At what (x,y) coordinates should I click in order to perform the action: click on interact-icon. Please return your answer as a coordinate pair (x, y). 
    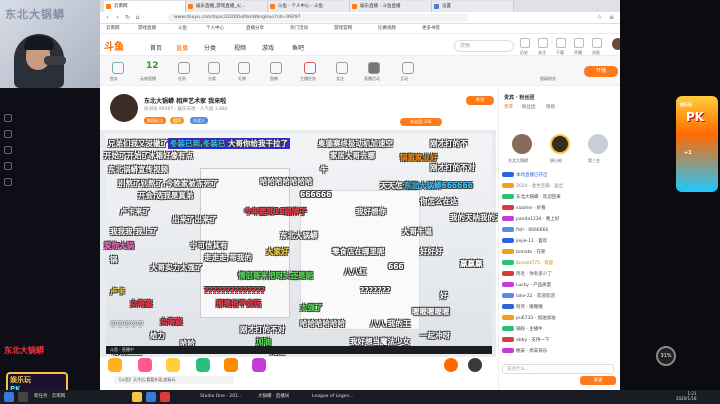
    Looking at the image, I should click on (408, 68).